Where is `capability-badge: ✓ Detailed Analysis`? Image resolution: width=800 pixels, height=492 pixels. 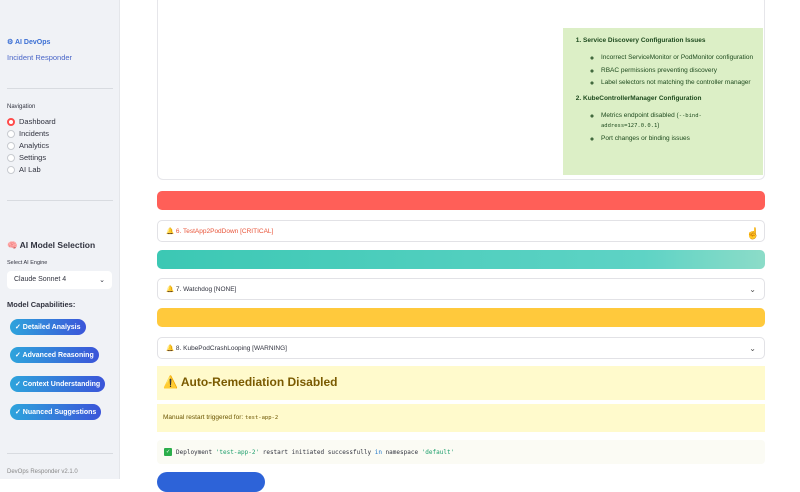
capability-badge: ✓ Detailed Analysis is located at coordinates (48, 327).